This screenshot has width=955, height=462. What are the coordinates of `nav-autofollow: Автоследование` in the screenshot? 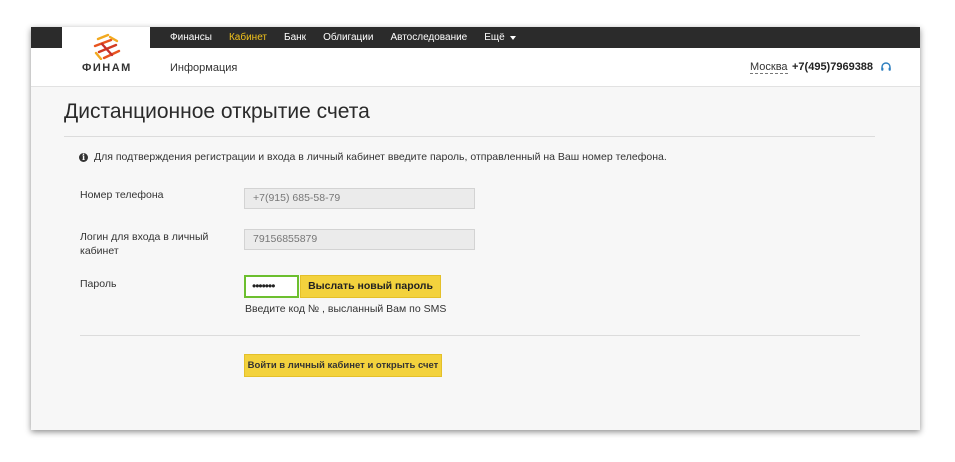 It's located at (428, 37).